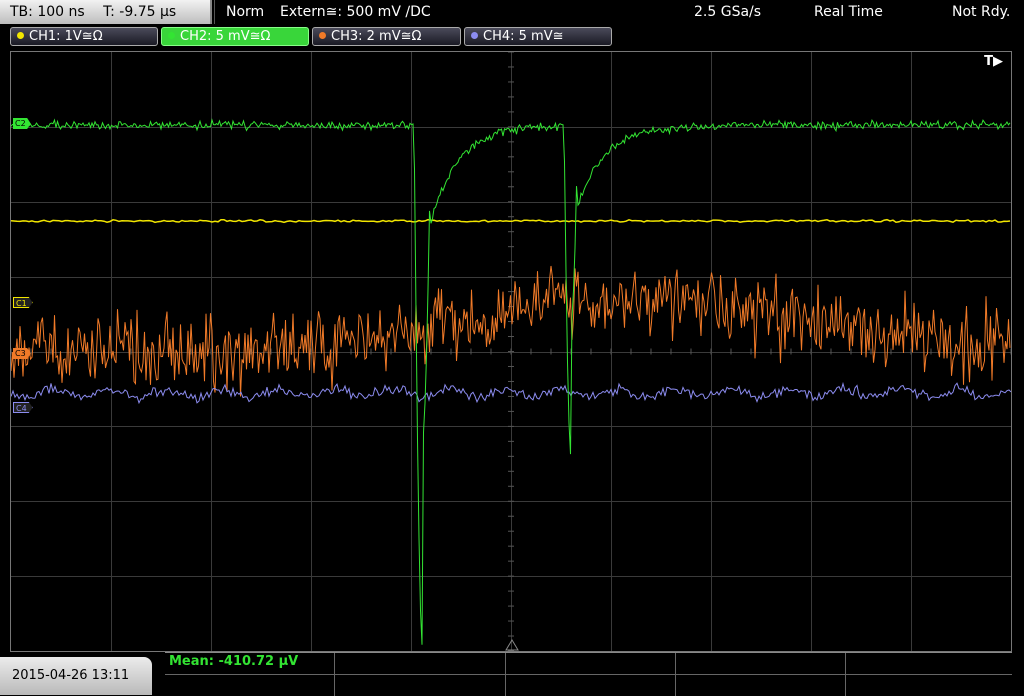  I want to click on status-divider, so click(214, 12).